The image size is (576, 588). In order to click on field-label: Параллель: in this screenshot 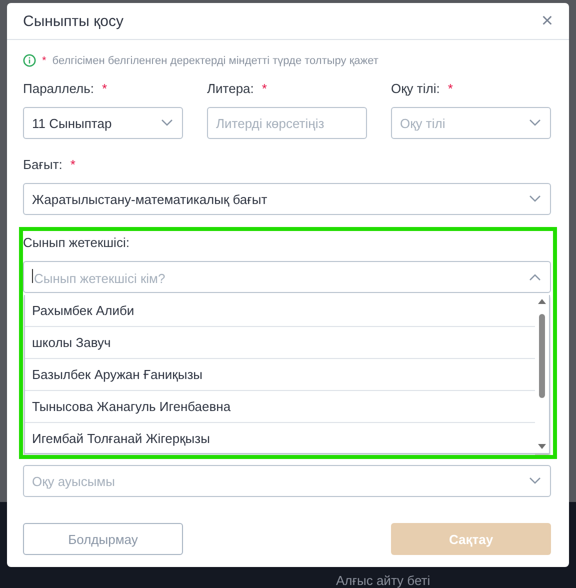, I will do `click(58, 89)`.